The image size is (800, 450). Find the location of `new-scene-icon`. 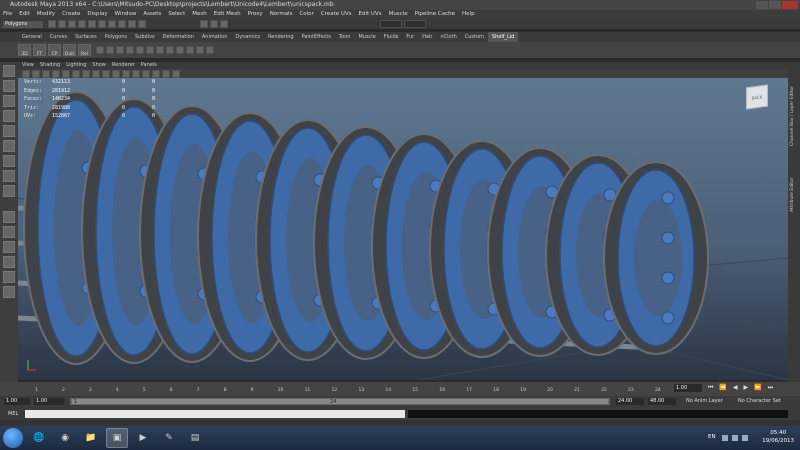

new-scene-icon is located at coordinates (52, 24).